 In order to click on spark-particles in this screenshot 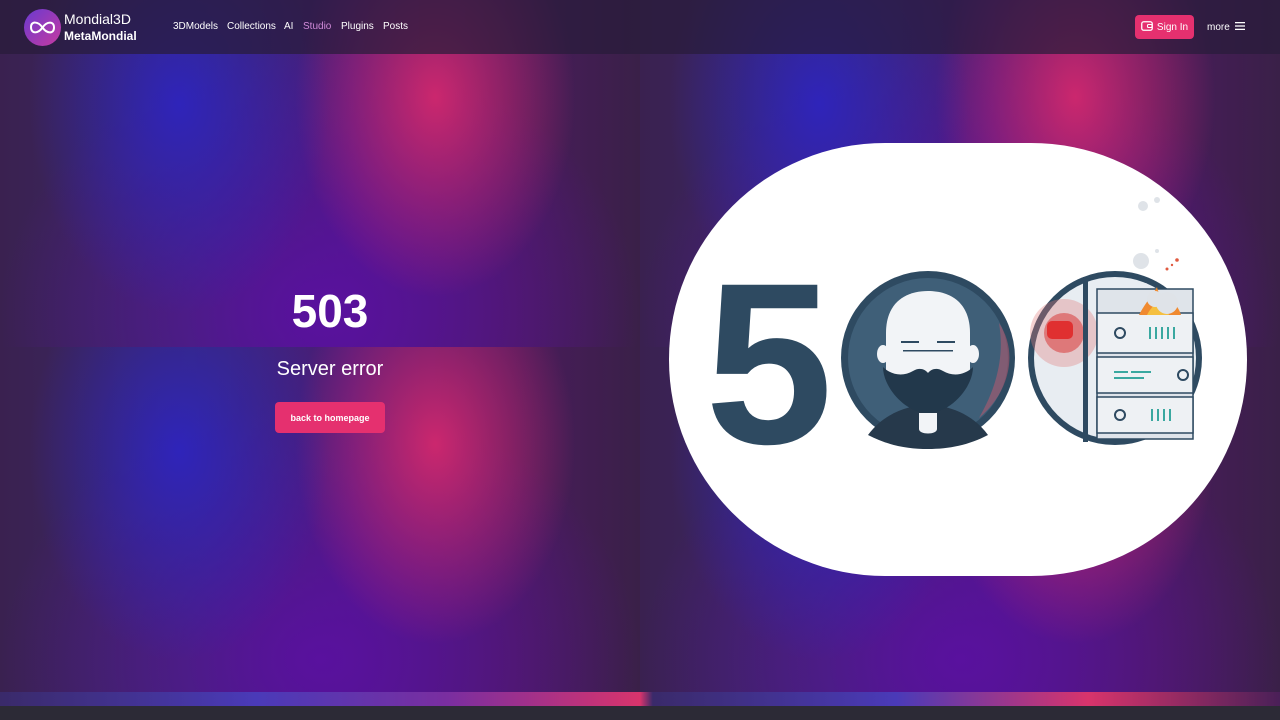, I will do `click(1172, 264)`.